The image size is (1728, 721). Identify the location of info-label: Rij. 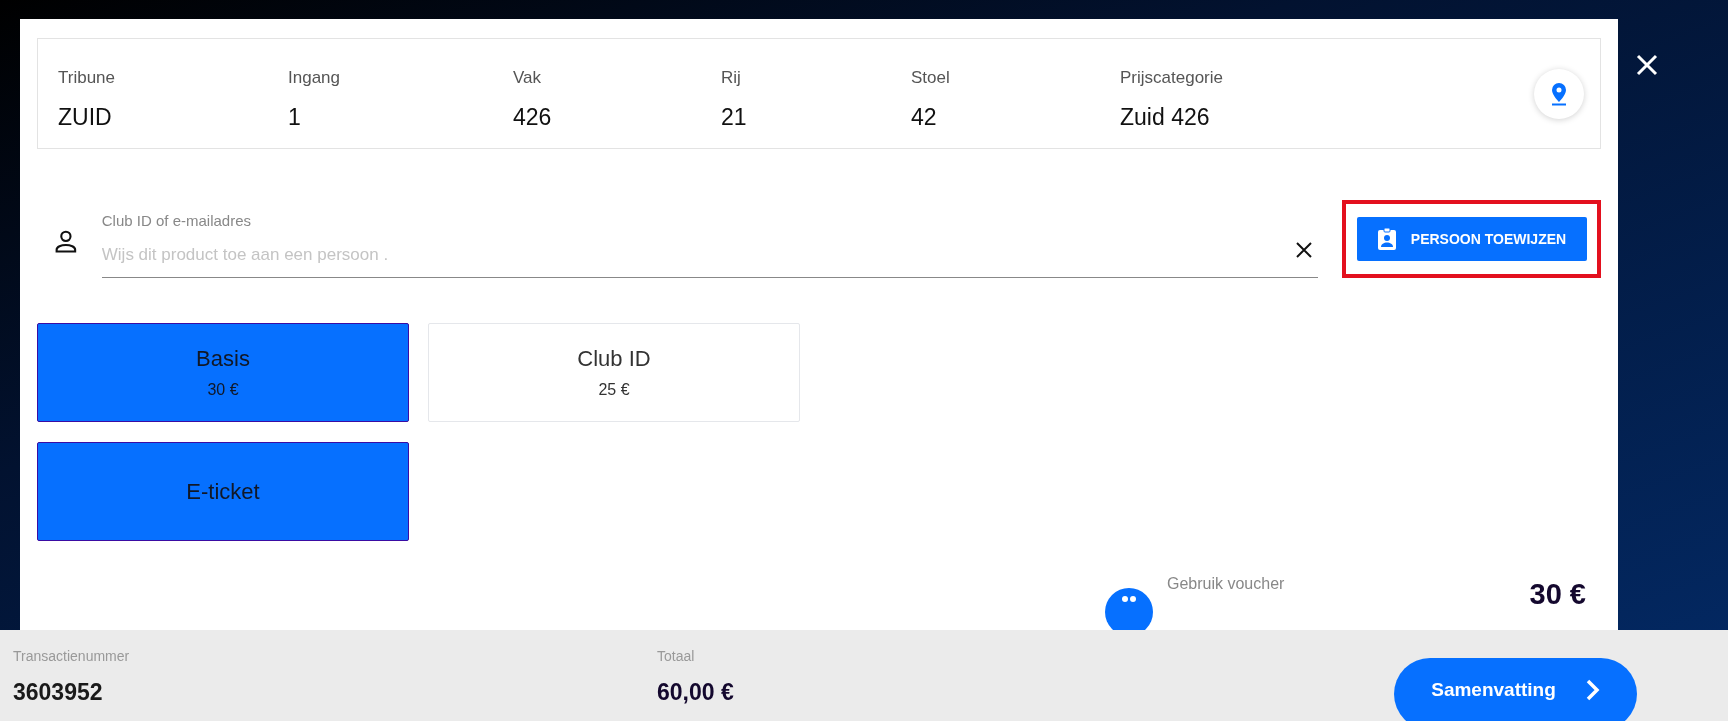
(731, 77).